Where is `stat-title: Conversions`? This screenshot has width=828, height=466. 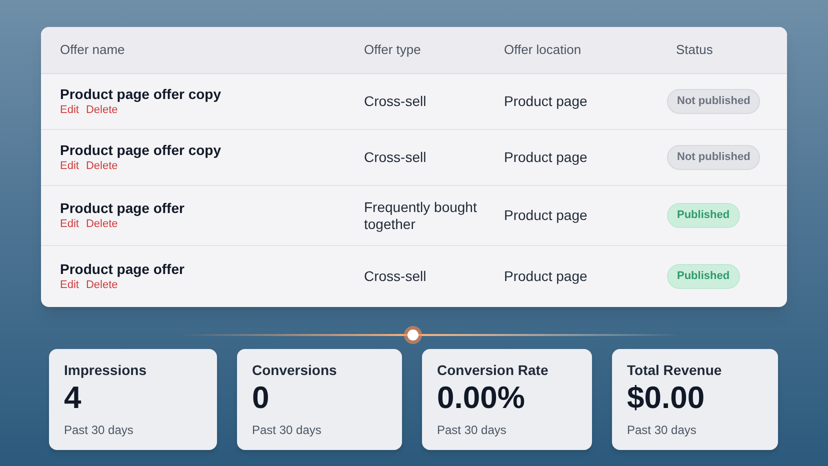
stat-title: Conversions is located at coordinates (295, 370).